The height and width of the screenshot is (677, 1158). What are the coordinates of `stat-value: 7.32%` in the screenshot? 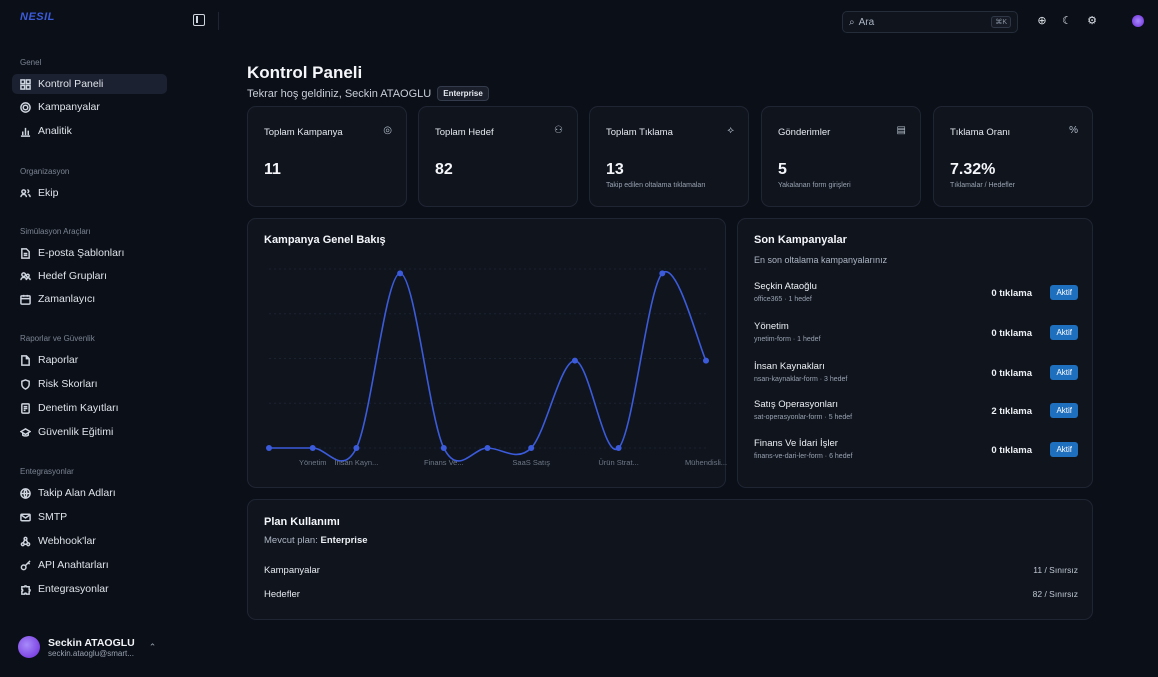 It's located at (973, 169).